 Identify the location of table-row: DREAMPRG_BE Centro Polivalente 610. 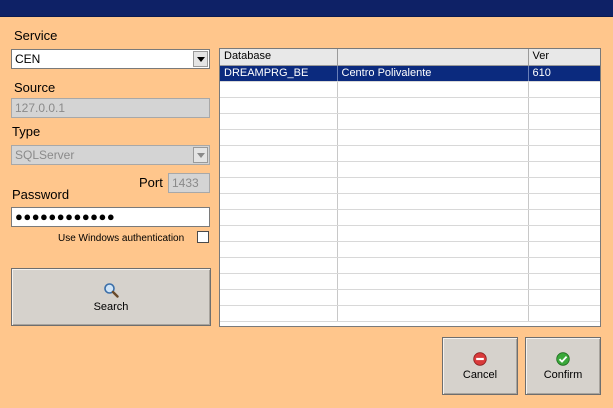
(410, 73).